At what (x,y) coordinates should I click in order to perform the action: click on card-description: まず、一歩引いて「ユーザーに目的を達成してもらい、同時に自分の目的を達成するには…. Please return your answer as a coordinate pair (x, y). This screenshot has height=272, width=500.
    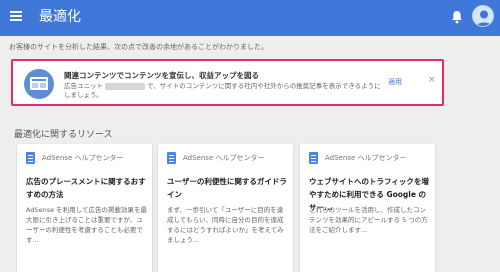
    Looking at the image, I should click on (225, 225).